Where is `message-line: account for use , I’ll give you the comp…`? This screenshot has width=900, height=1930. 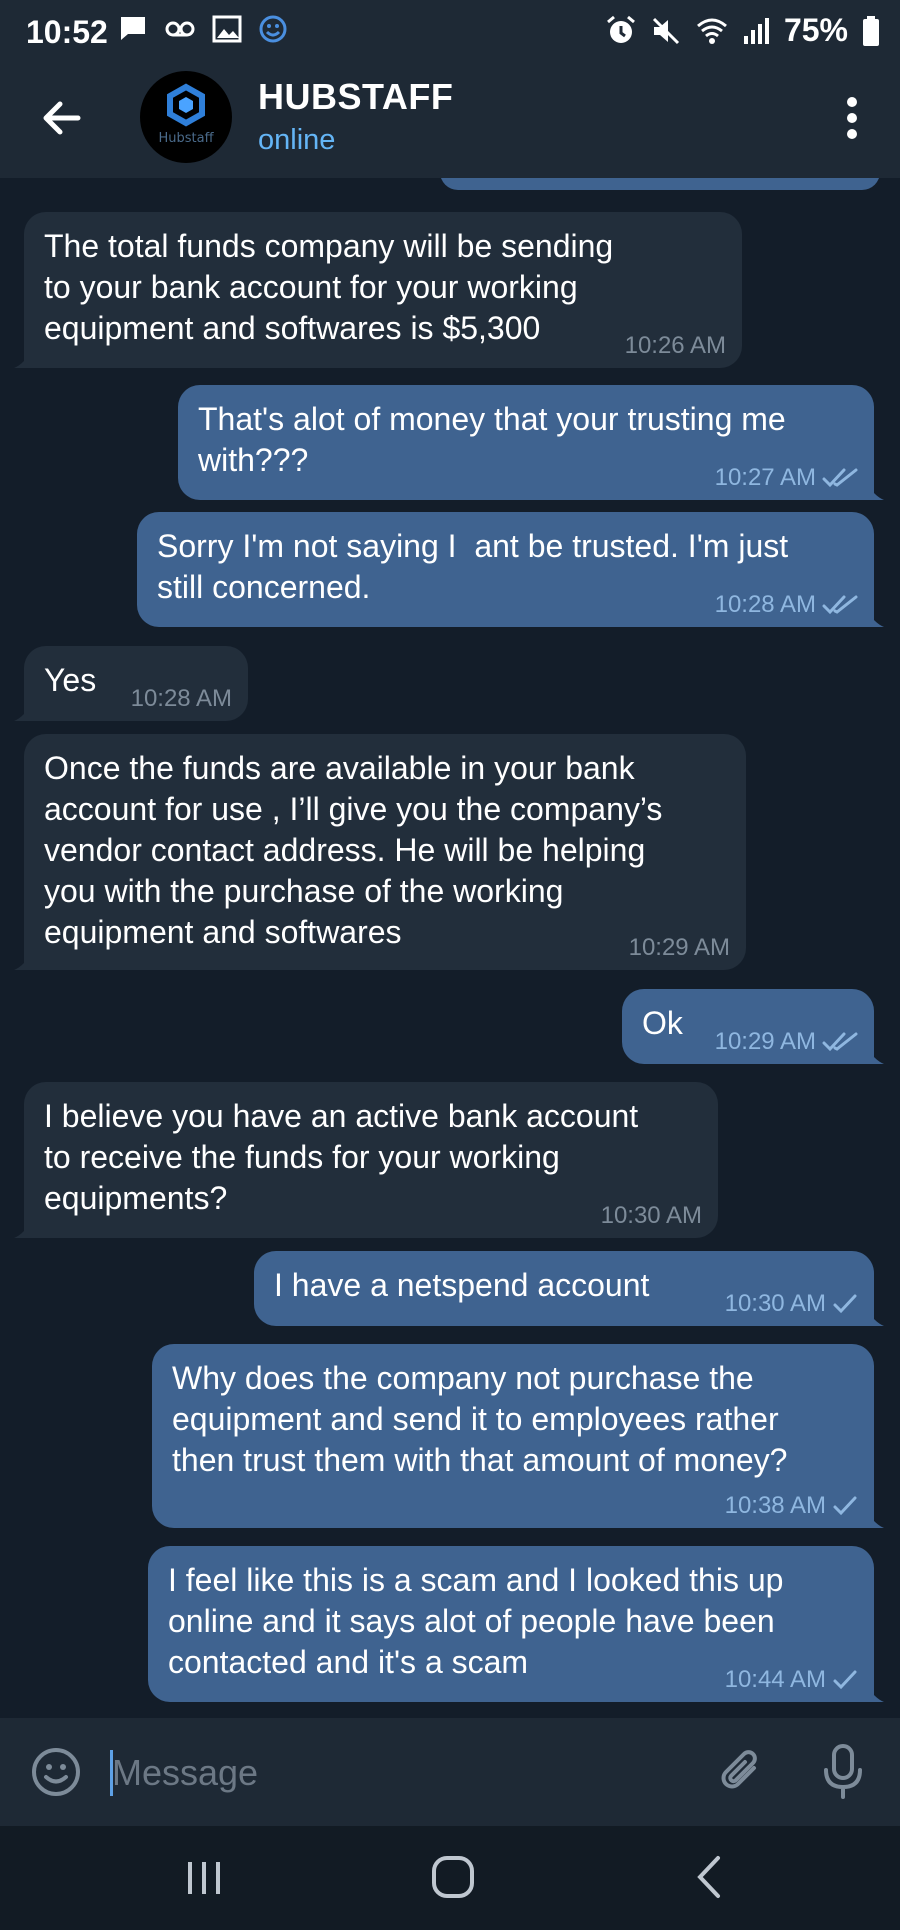
message-line: account for use , I’ll give you the comp… is located at coordinates (353, 809).